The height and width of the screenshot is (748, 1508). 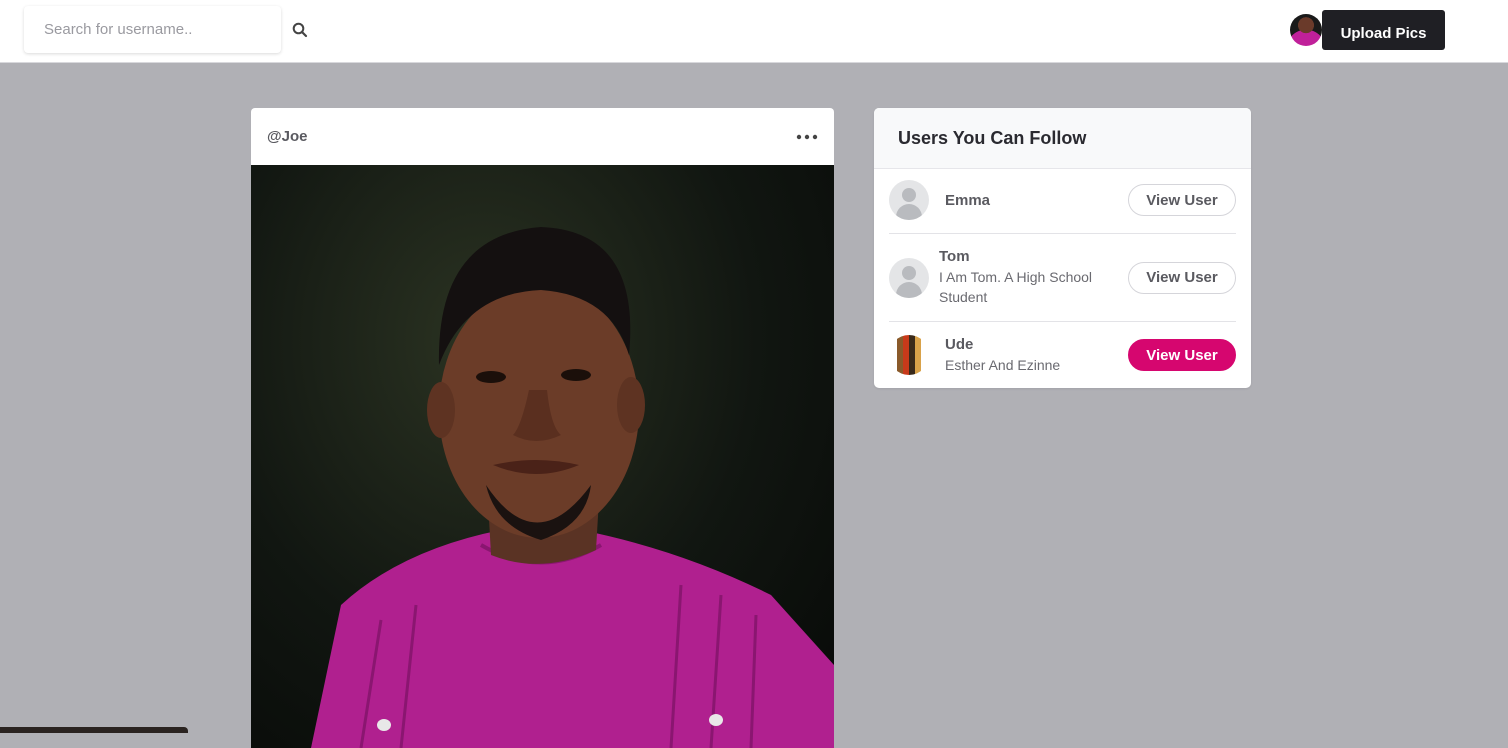 I want to click on list-item: Emma View User, so click(x=1062, y=200).